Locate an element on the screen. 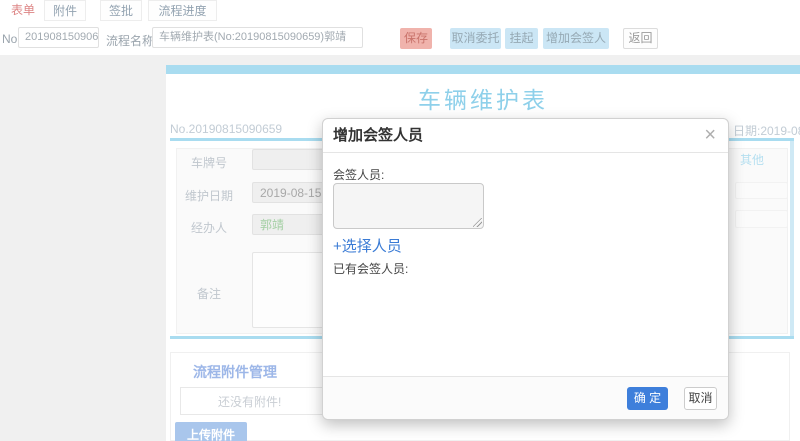 This screenshot has width=800, height=441. suspend-button: 挂起 is located at coordinates (521, 38).